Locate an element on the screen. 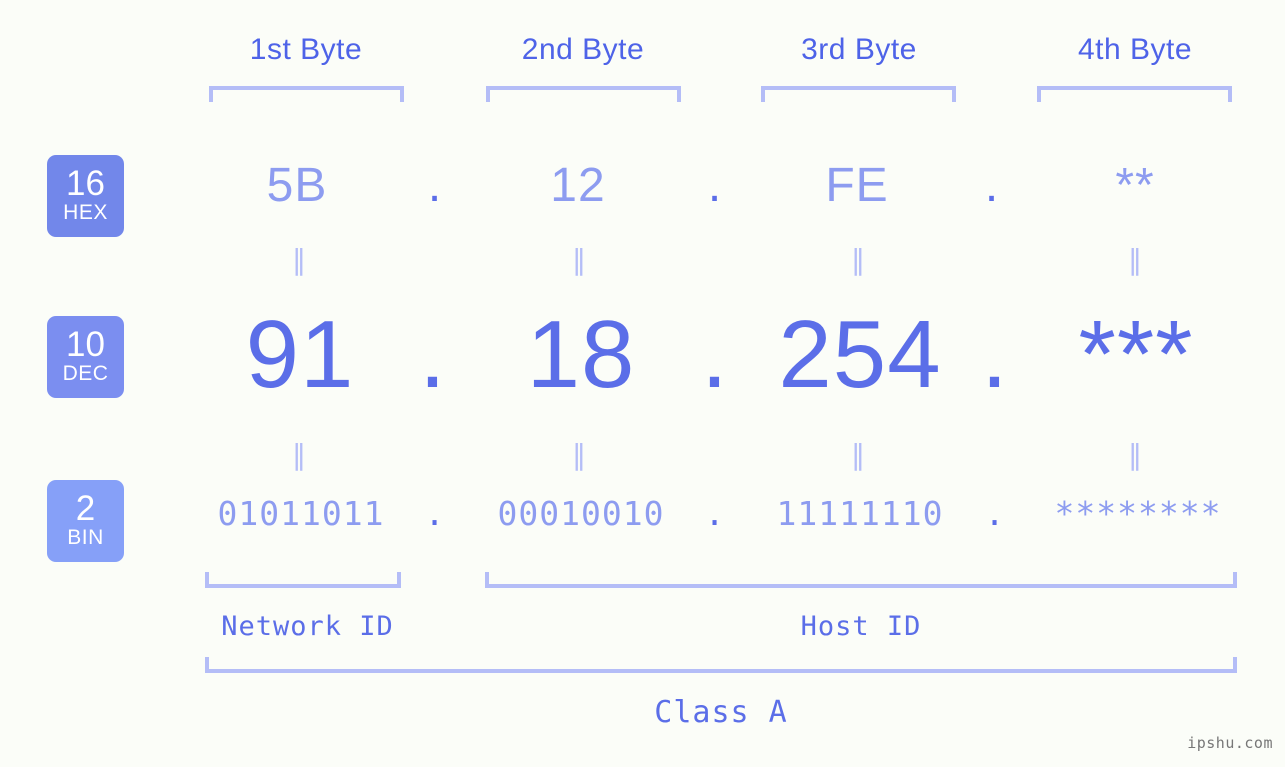 This screenshot has height=767, width=1285. network-id-bracket is located at coordinates (303, 580).